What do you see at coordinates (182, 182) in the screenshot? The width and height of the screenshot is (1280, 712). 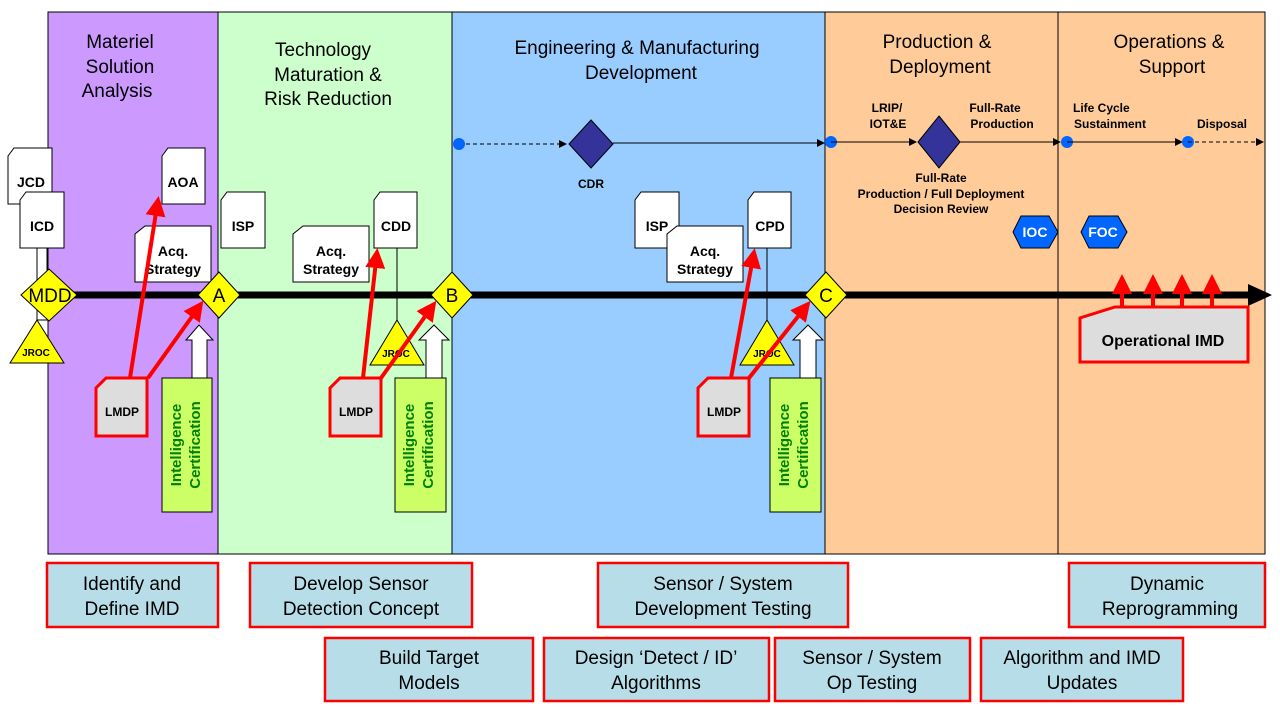 I see `aoa-label: AOA` at bounding box center [182, 182].